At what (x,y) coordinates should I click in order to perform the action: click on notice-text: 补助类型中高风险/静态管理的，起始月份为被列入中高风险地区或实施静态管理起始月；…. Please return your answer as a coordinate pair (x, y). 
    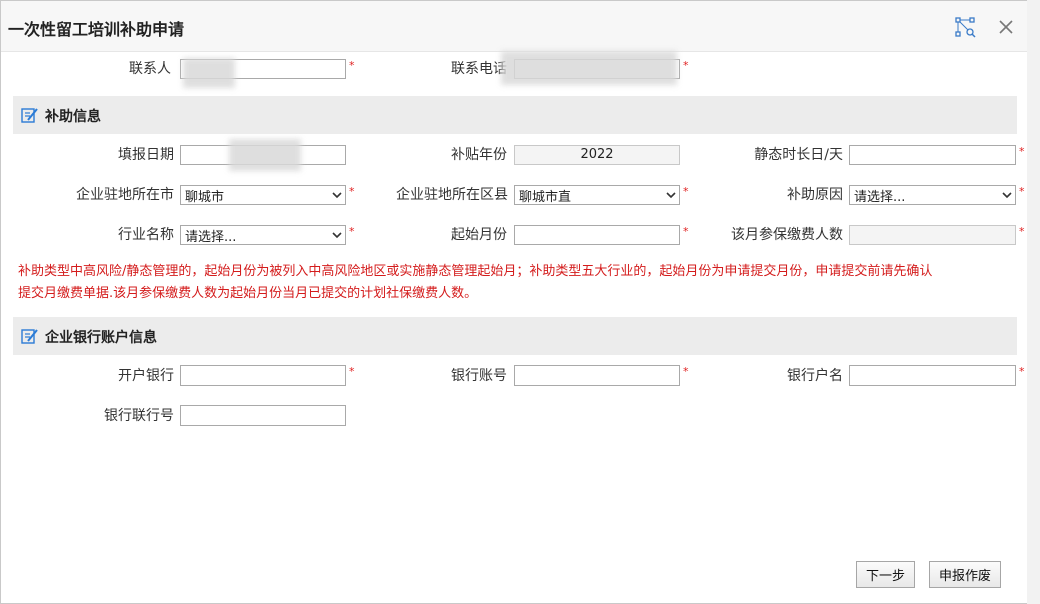
    Looking at the image, I should click on (518, 283).